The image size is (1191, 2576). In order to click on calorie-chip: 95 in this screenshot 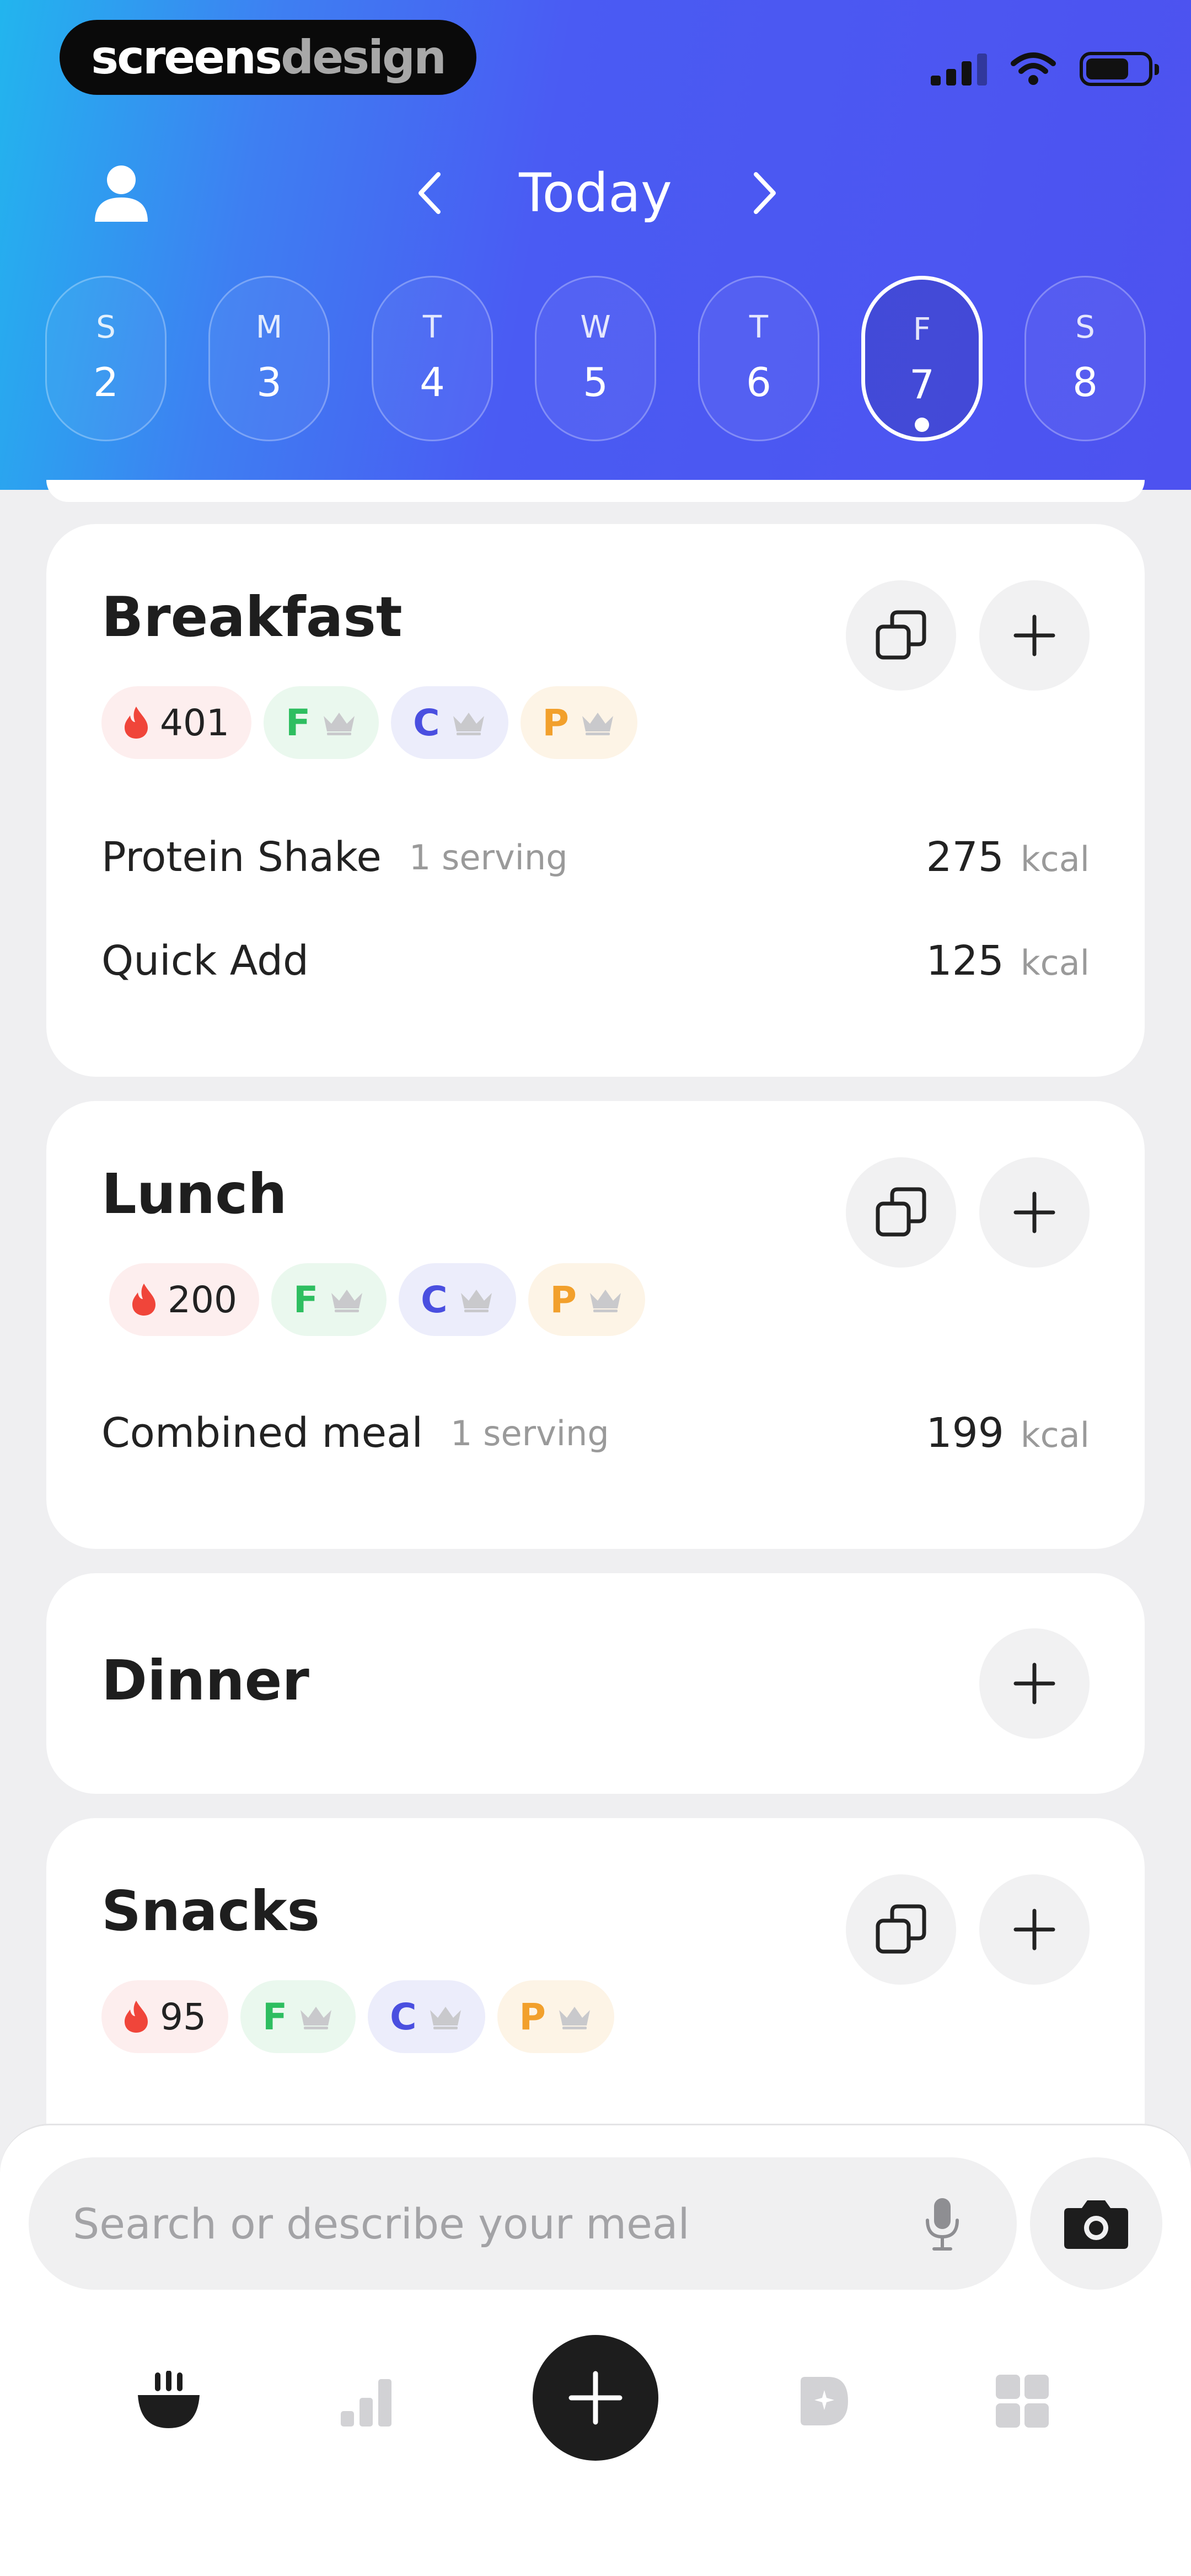, I will do `click(164, 2016)`.